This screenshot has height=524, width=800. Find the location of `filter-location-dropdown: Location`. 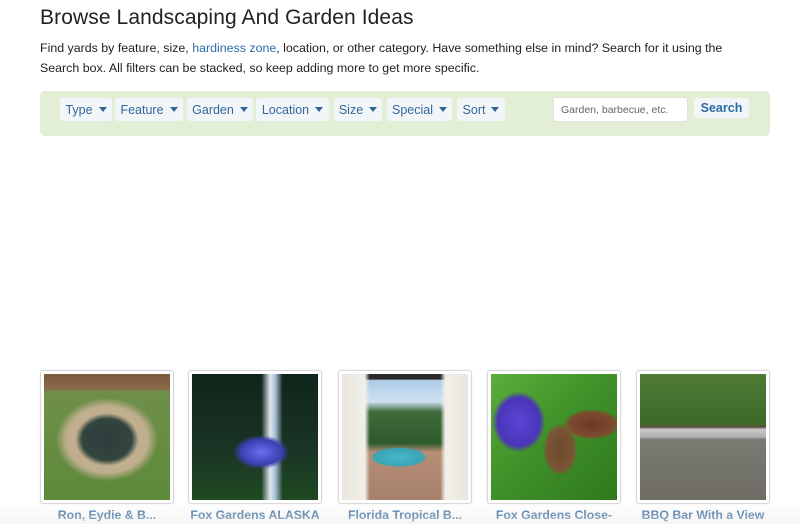

filter-location-dropdown: Location is located at coordinates (292, 109).